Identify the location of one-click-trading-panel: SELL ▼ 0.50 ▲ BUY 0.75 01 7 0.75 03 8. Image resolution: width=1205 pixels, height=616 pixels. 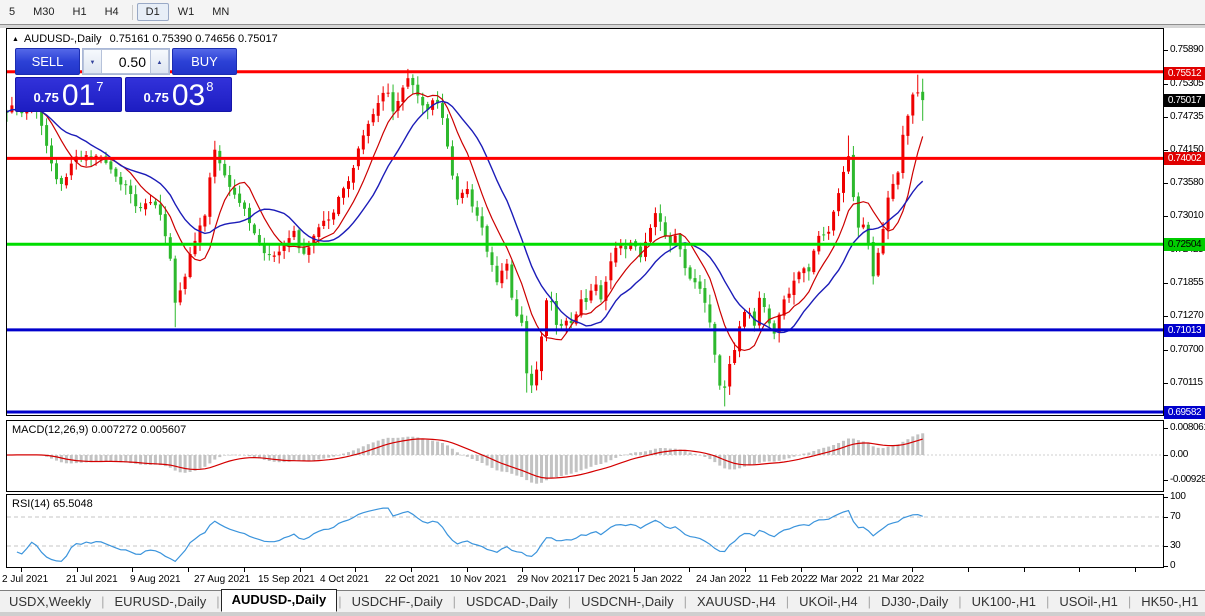
(126, 80).